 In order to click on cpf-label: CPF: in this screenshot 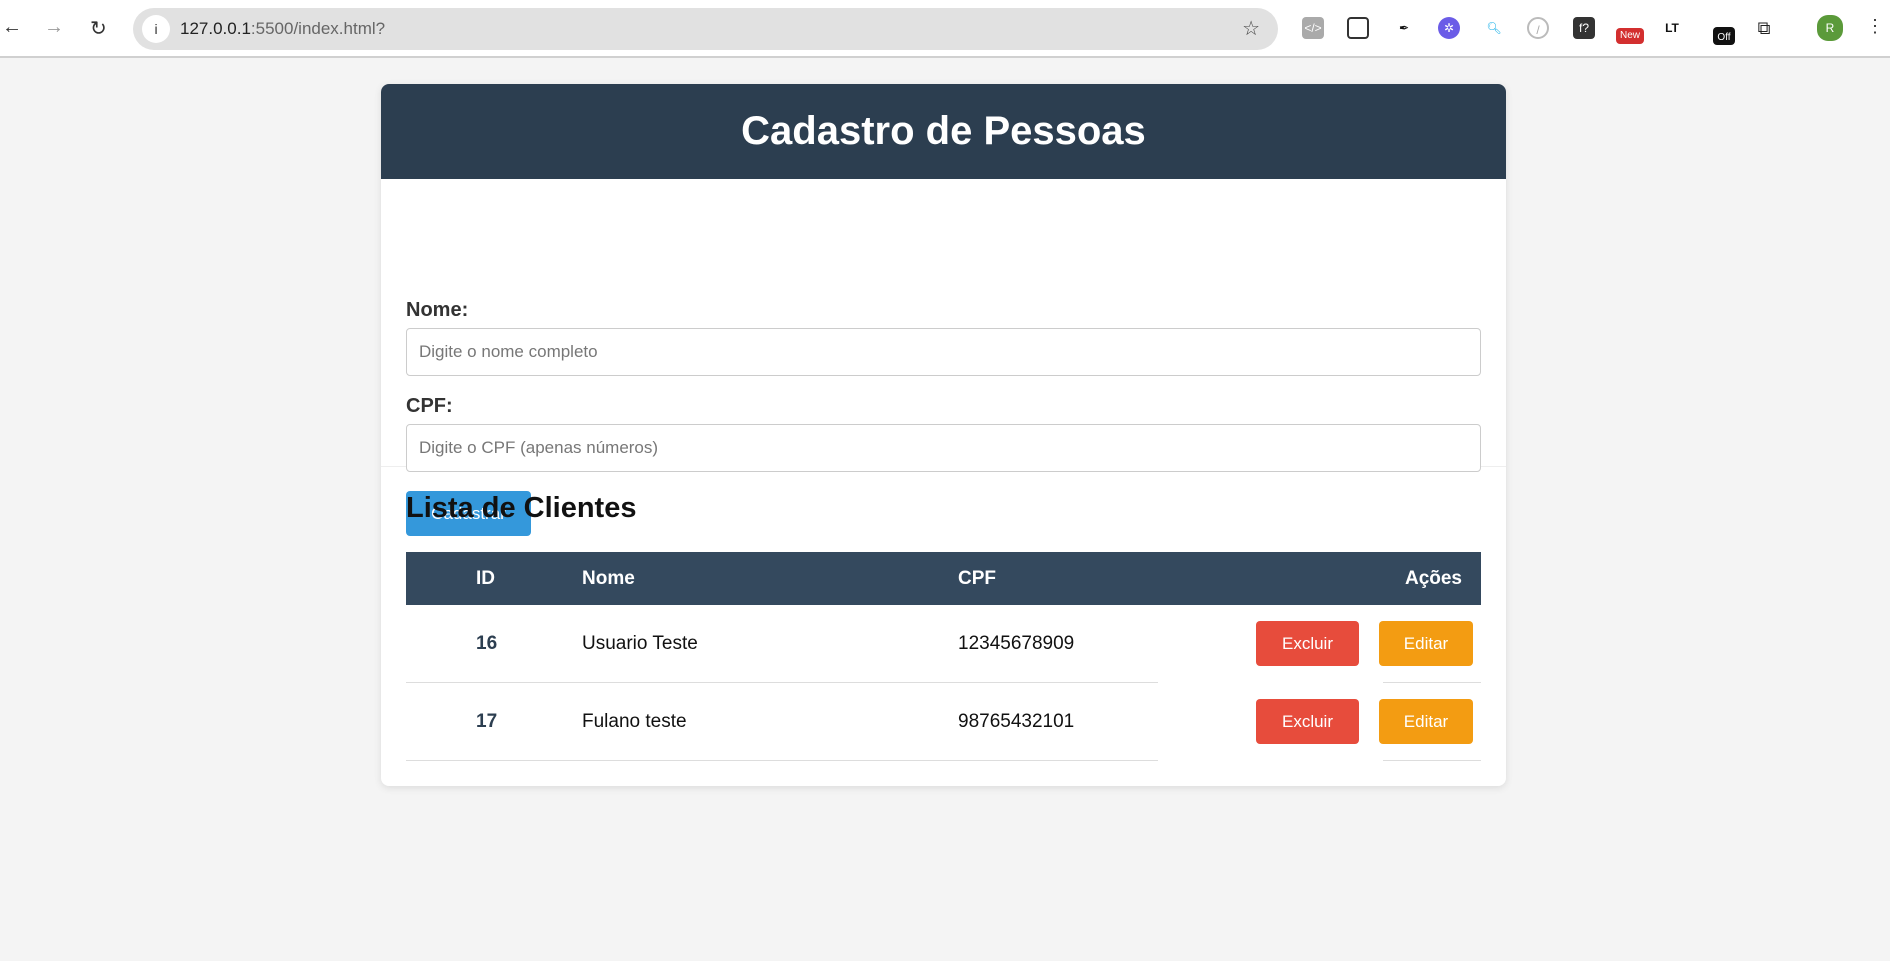, I will do `click(429, 406)`.